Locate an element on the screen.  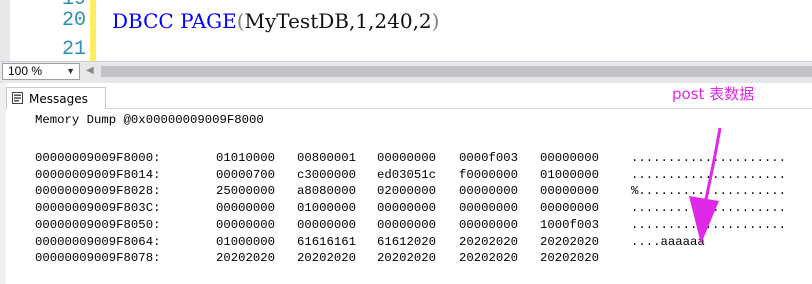
dump-address: 00000009009F8064: is located at coordinates (98, 241).